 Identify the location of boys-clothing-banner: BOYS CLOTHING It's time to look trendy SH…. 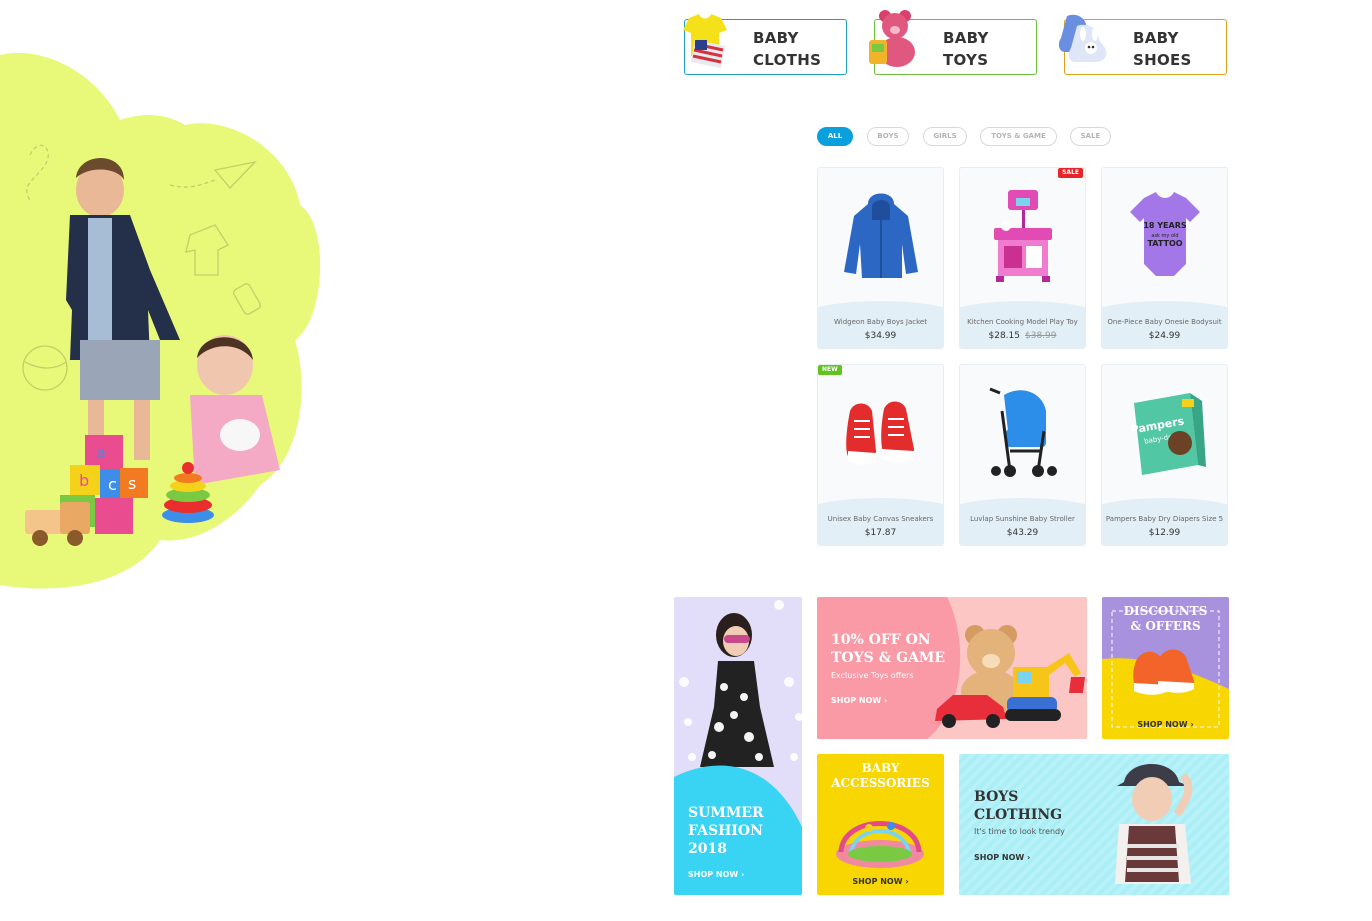
(1094, 824).